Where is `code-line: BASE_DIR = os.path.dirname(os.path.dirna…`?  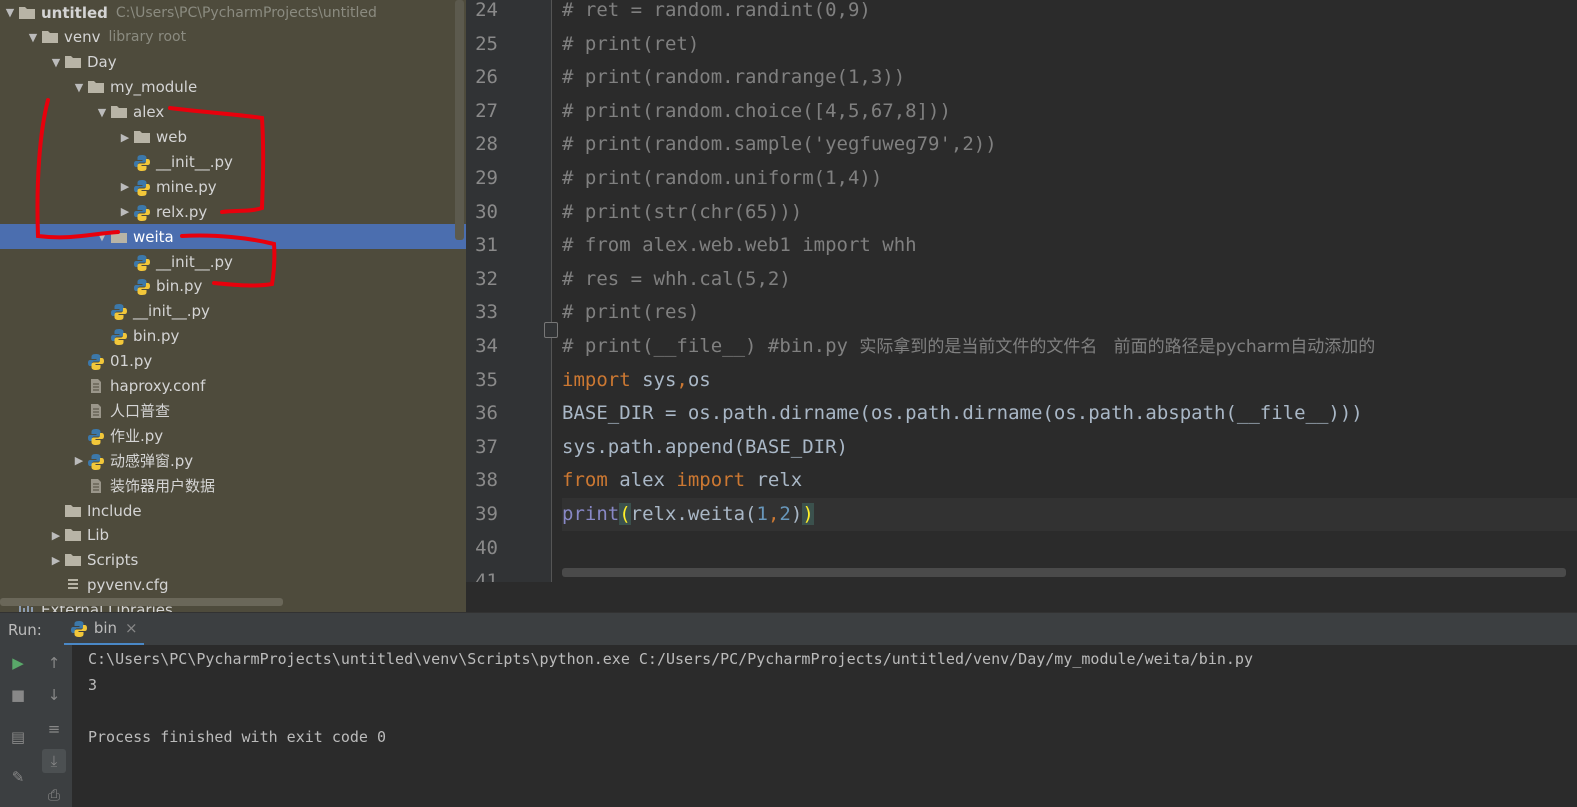
code-line: BASE_DIR = os.path.dirname(os.path.dirna… is located at coordinates (1069, 413).